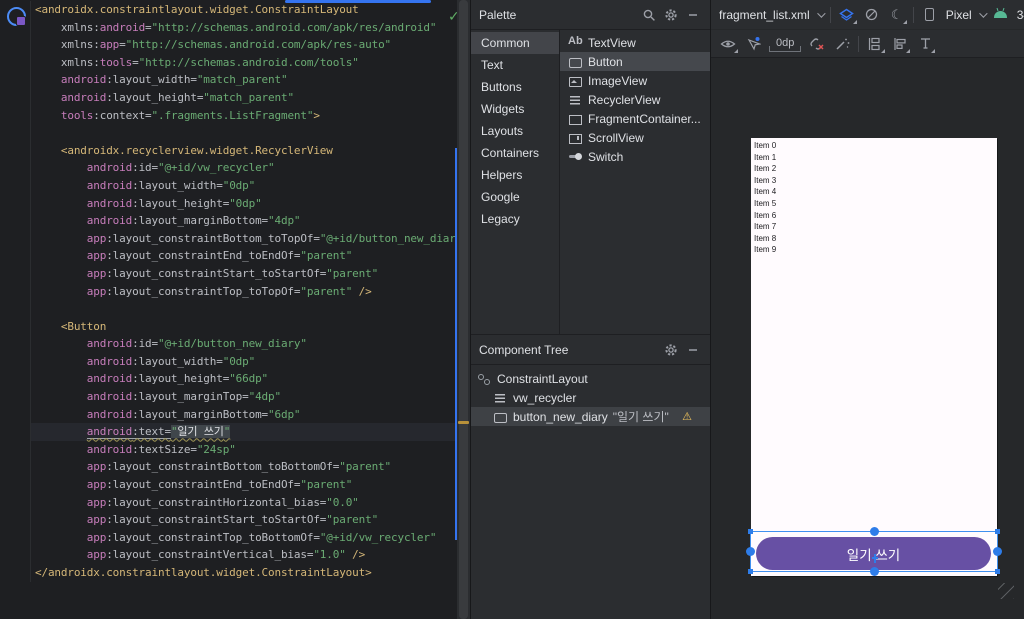  I want to click on palette-category-helpers: Helpers, so click(515, 175).